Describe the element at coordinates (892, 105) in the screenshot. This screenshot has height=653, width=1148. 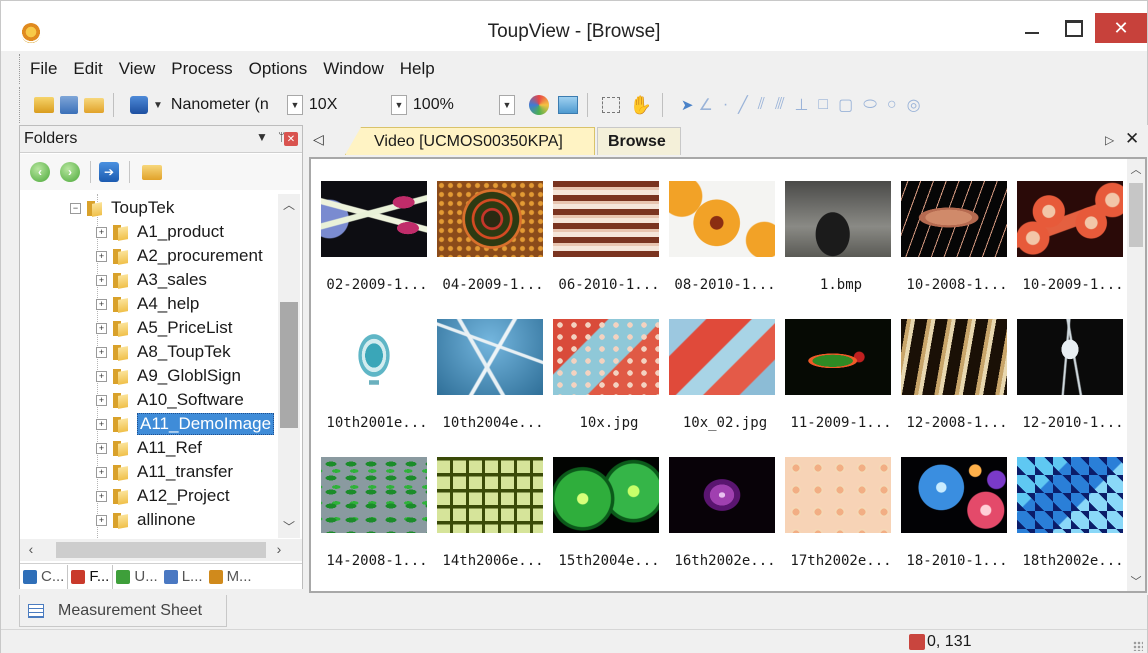
I see `circle-icon: ○` at that location.